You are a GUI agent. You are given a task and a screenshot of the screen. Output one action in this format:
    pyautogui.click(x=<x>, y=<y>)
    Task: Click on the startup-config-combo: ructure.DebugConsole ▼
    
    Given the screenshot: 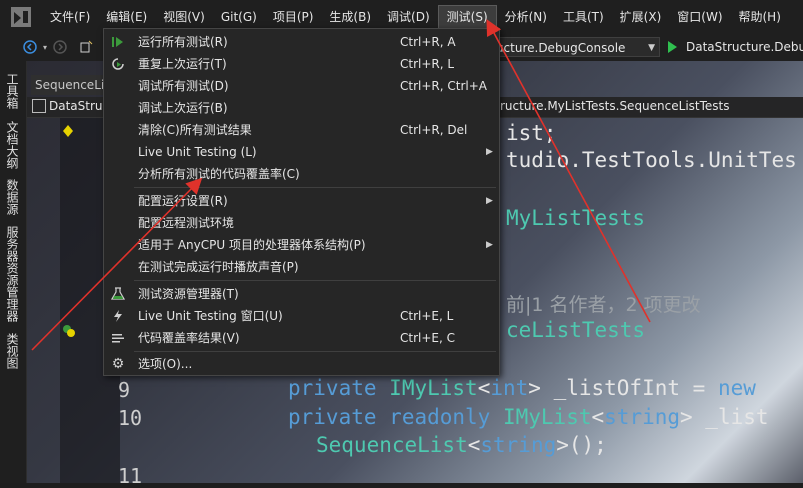 What is the action you would take?
    pyautogui.click(x=574, y=47)
    